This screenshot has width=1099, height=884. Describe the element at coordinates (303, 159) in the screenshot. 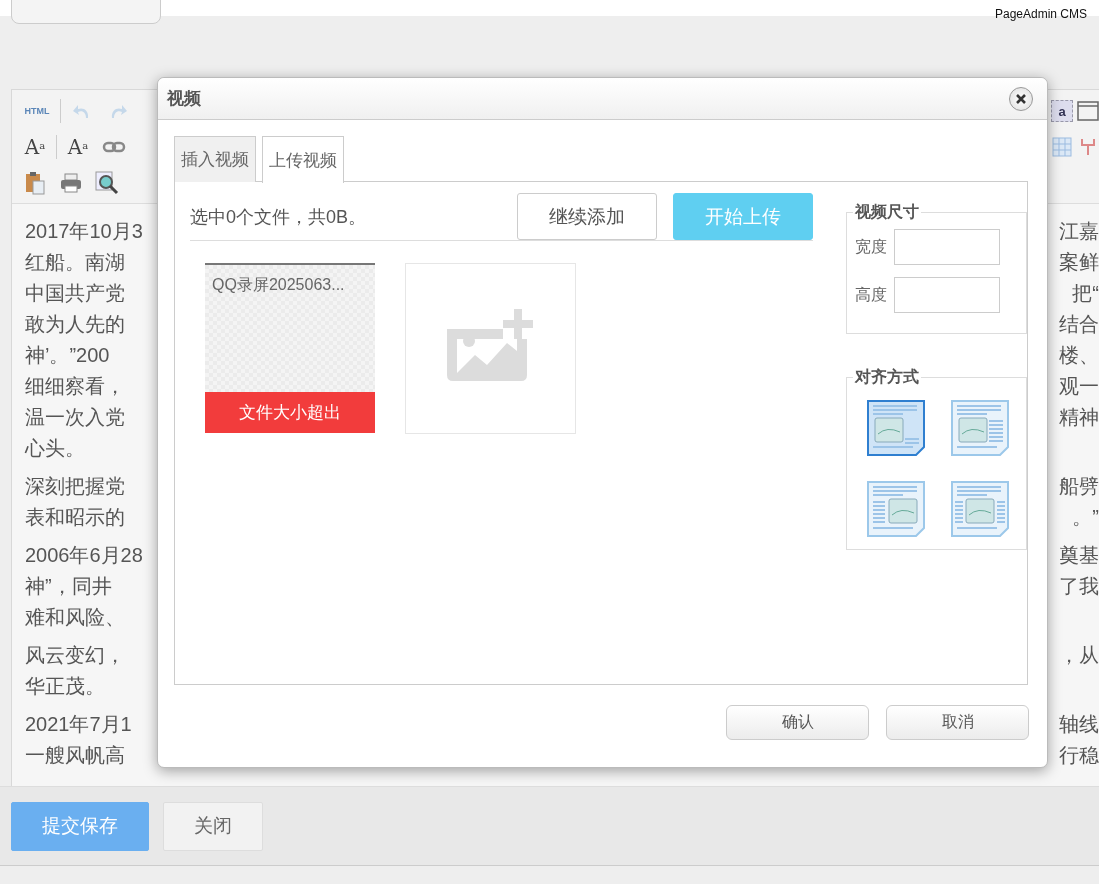

I see `tab: 上传视频` at that location.